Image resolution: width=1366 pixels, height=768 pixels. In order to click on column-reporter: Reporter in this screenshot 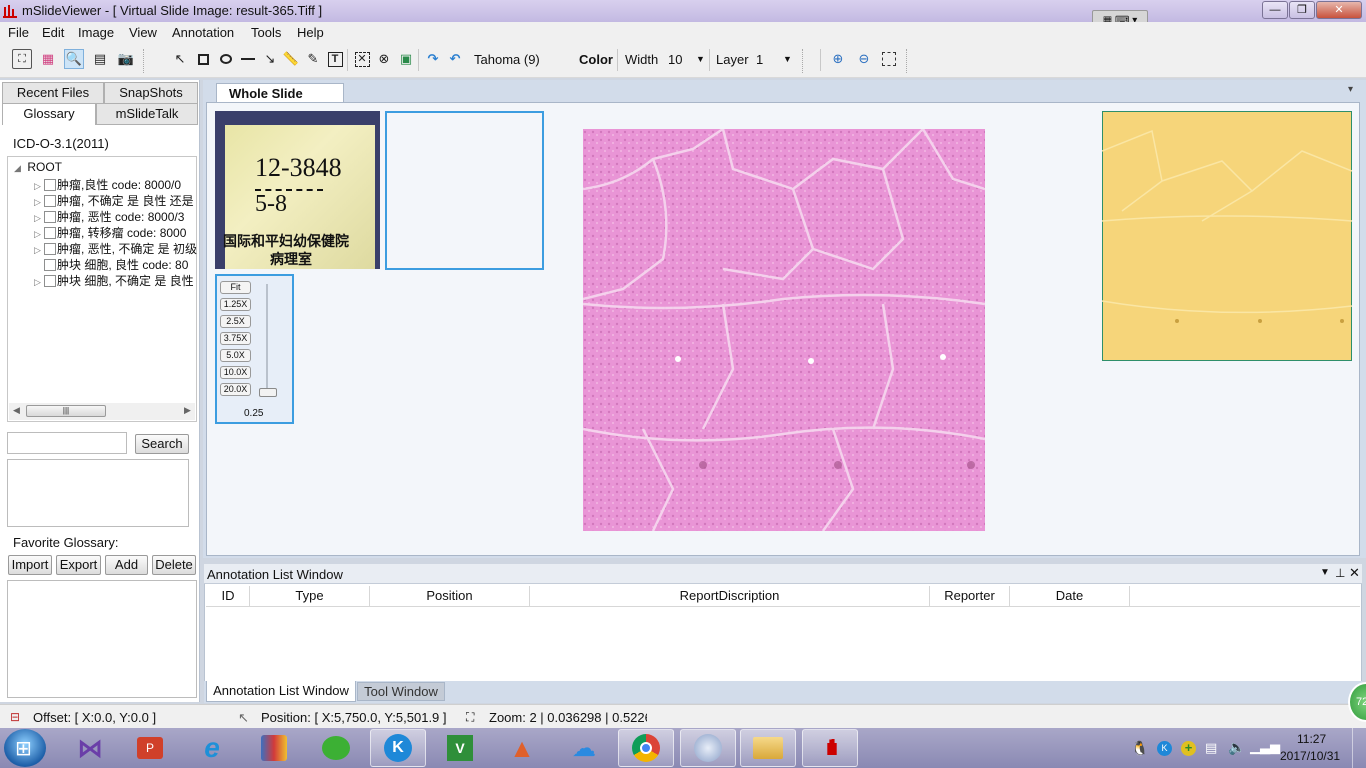, I will do `click(970, 596)`.